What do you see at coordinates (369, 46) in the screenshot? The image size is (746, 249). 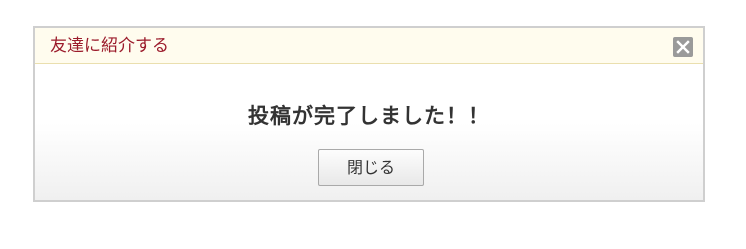 I see `dialog-header: 友達に紹介する` at bounding box center [369, 46].